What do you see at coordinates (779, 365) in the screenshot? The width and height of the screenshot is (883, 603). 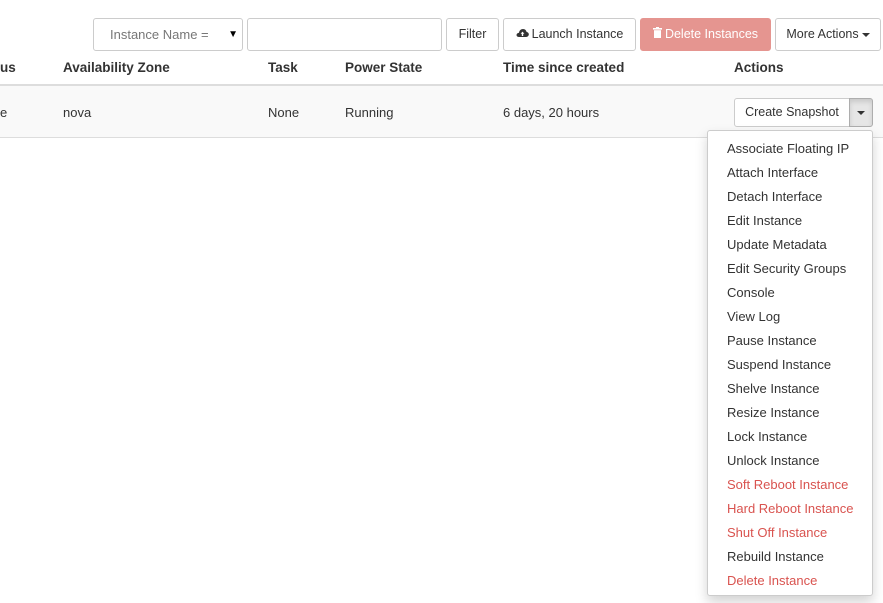 I see `menu-item-suspend-instance: Suspend Instance` at bounding box center [779, 365].